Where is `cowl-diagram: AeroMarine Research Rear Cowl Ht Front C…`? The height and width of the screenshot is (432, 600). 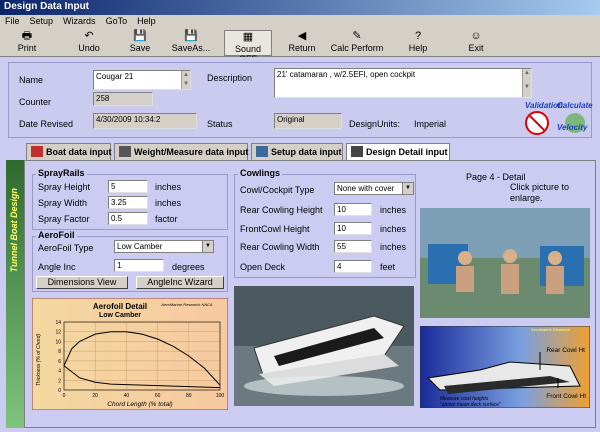 cowl-diagram: AeroMarine Research Rear Cowl Ht Front C… is located at coordinates (505, 367).